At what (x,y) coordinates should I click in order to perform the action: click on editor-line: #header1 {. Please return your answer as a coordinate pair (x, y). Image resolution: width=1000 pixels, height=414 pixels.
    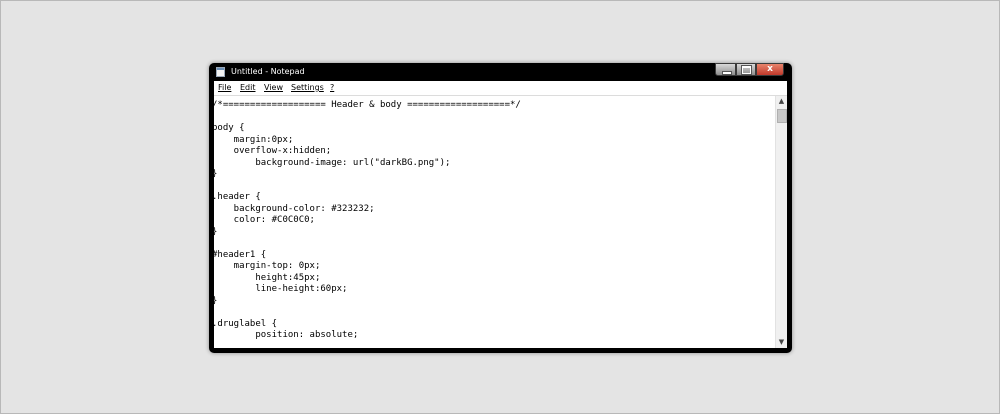
    Looking at the image, I should click on (240, 254).